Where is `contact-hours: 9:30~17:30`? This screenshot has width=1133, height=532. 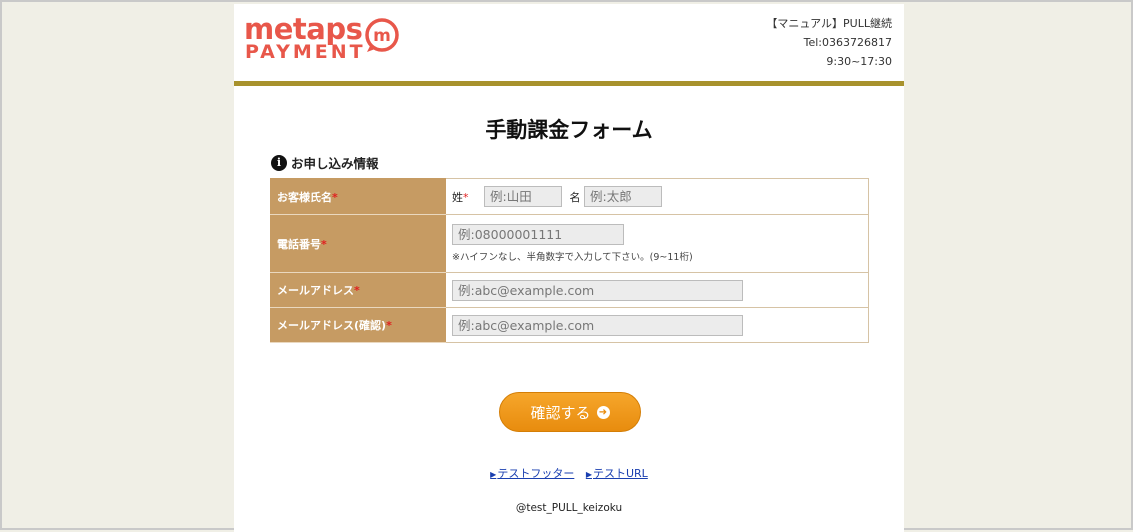 contact-hours: 9:30~17:30 is located at coordinates (859, 61).